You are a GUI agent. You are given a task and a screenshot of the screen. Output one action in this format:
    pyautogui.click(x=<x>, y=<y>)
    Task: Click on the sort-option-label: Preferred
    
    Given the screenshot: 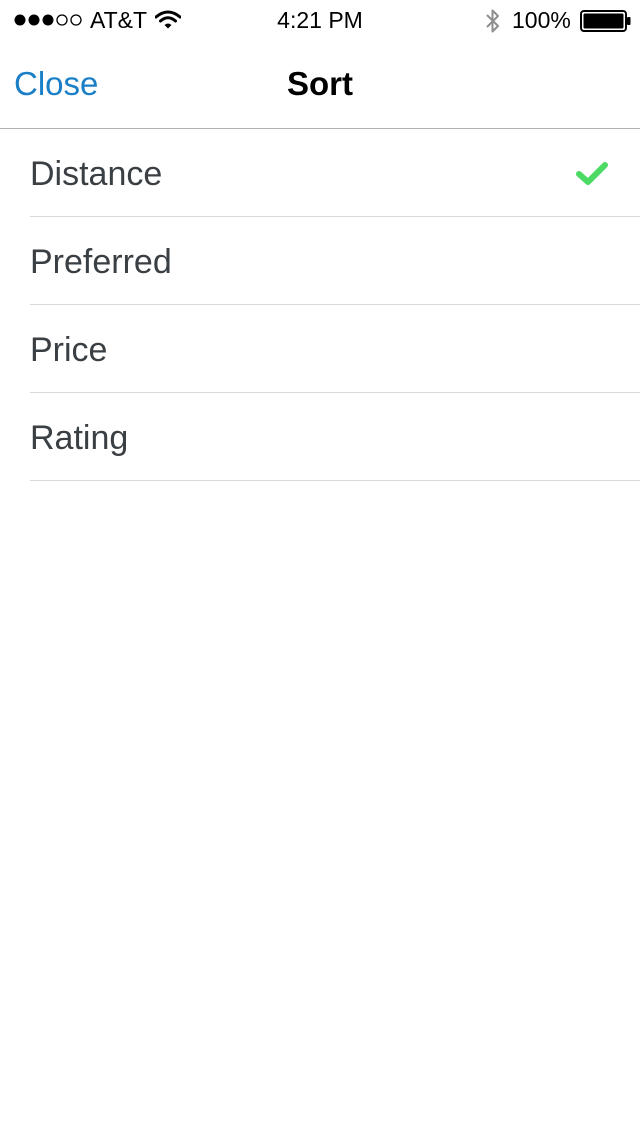 What is the action you would take?
    pyautogui.click(x=101, y=262)
    